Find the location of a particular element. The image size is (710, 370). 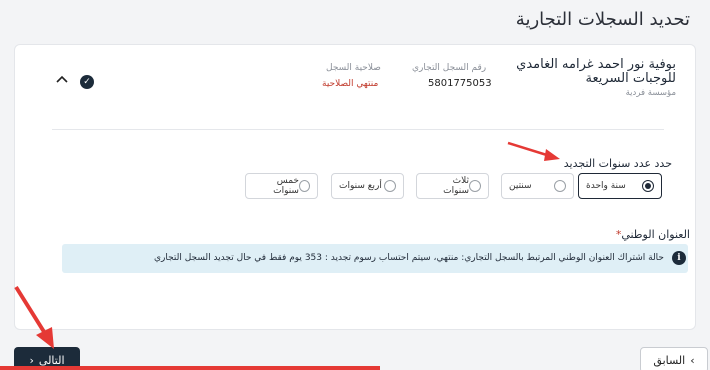

next-label: التالي is located at coordinates (51, 360).